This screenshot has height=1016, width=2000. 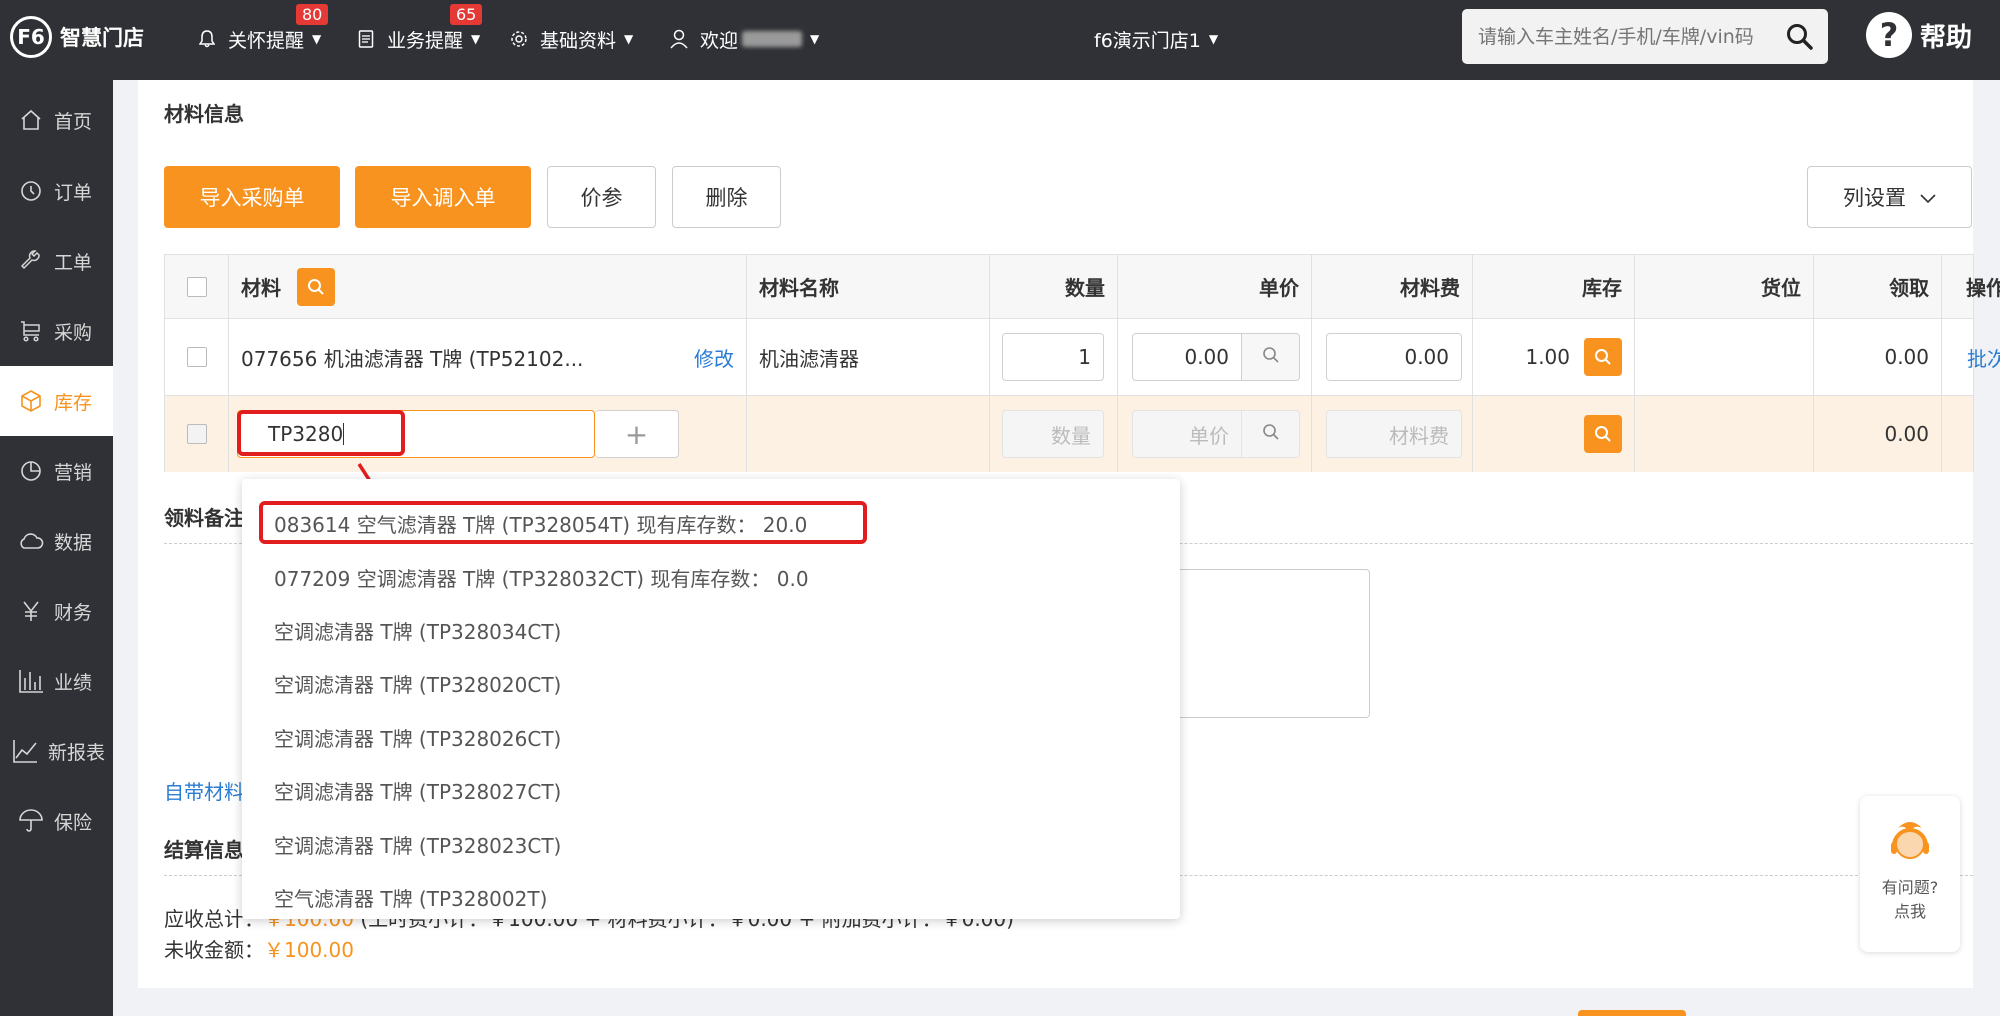 I want to click on own-material-link: 自带材料, so click(x=204, y=790).